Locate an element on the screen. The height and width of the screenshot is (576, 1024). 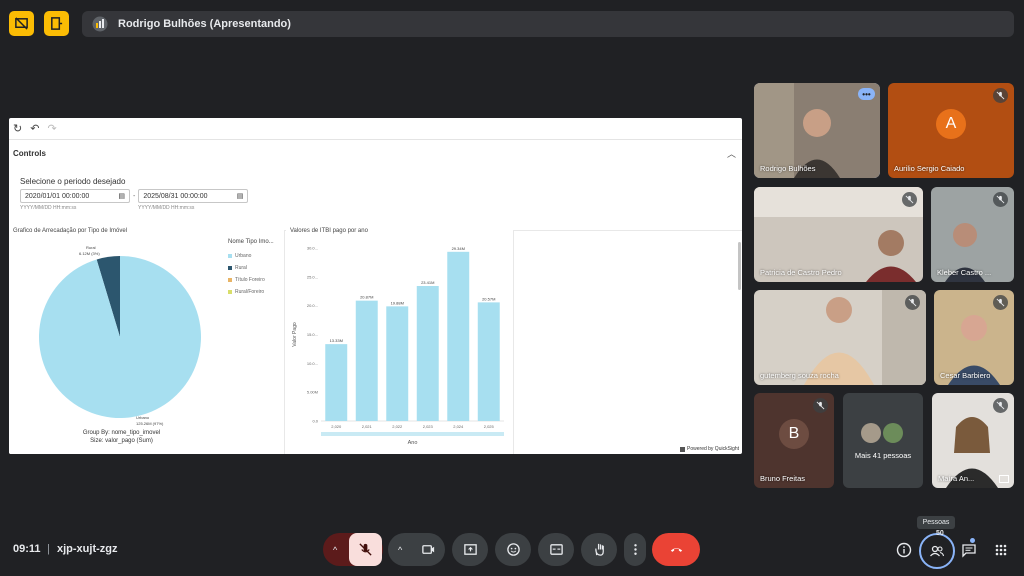
more-options-button: ••• is located at coordinates (866, 94).